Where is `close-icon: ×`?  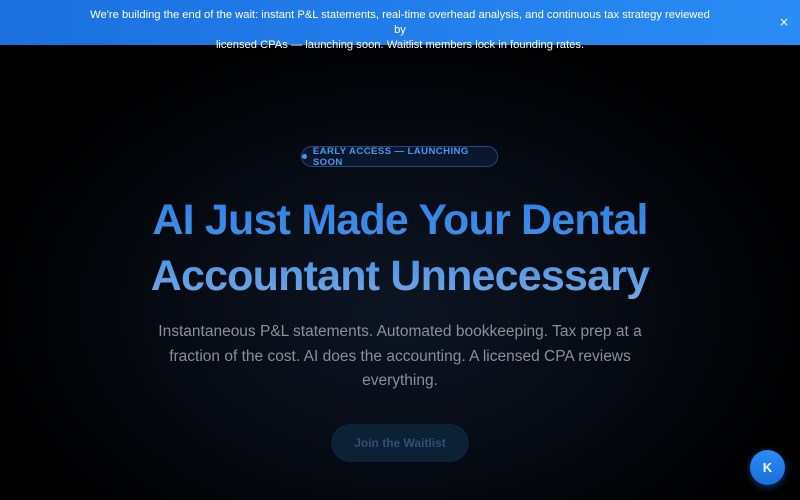 close-icon: × is located at coordinates (784, 22).